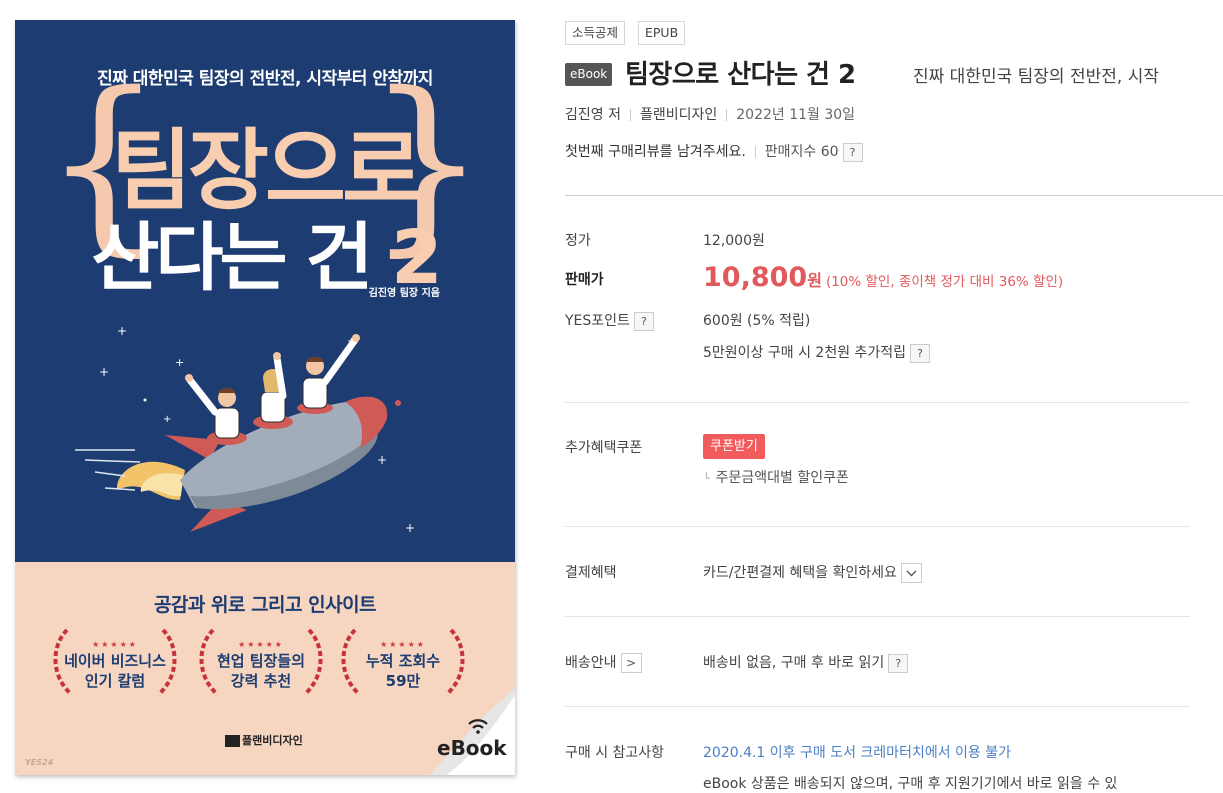 Image resolution: width=1223 pixels, height=793 pixels. What do you see at coordinates (805, 353) in the screenshot?
I see `yes-point-extra-text: 5만원이상 구매 시 2천원 추가적립` at bounding box center [805, 353].